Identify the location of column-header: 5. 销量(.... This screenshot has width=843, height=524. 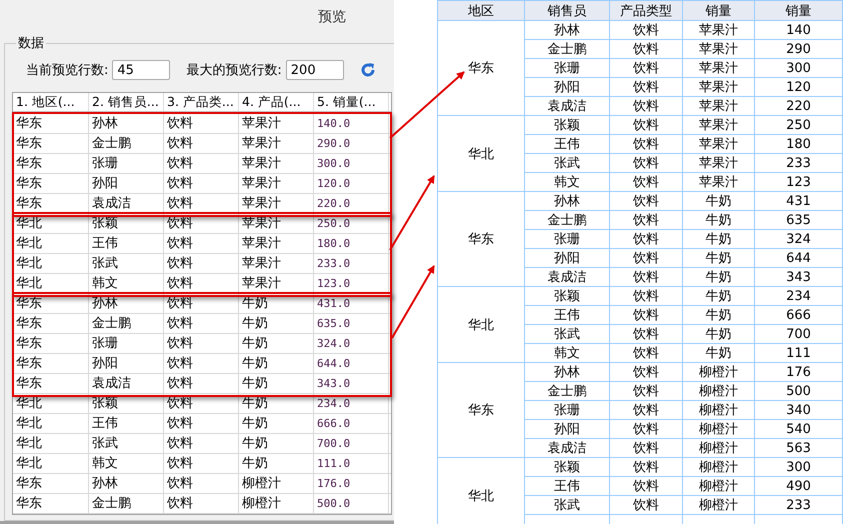
(351, 102).